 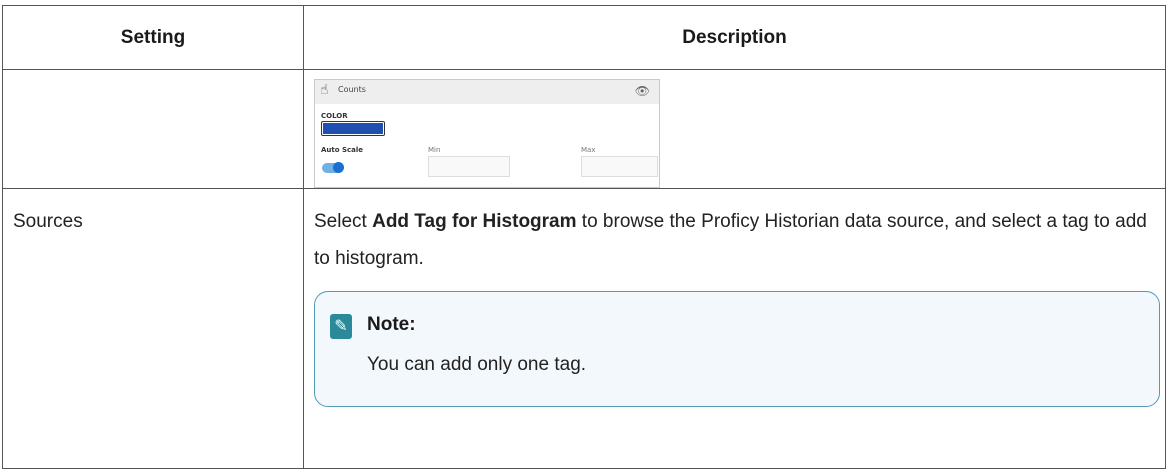 I want to click on pencil-icon: ✎, so click(x=341, y=326).